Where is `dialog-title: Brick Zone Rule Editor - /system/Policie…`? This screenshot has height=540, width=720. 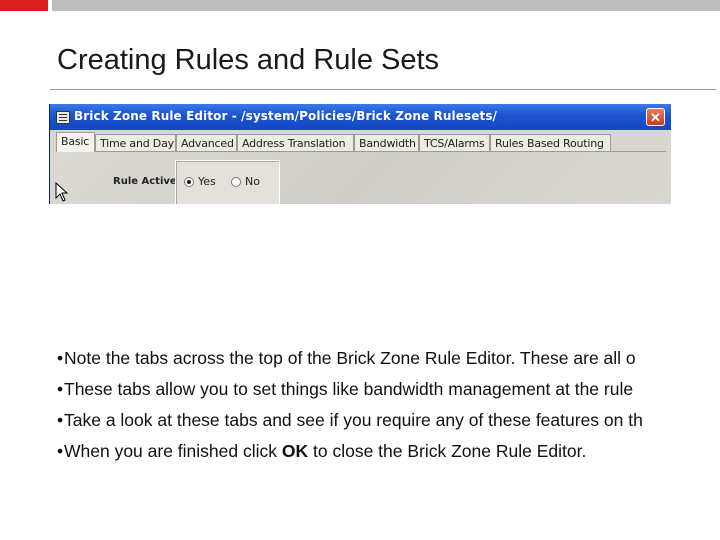 dialog-title: Brick Zone Rule Editor - /system/Policie… is located at coordinates (286, 116).